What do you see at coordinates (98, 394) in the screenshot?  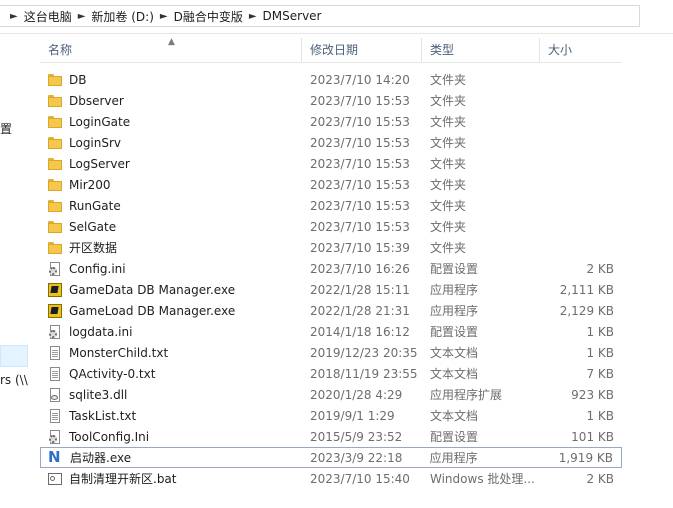 I see `file-name: sqlite3.dll` at bounding box center [98, 394].